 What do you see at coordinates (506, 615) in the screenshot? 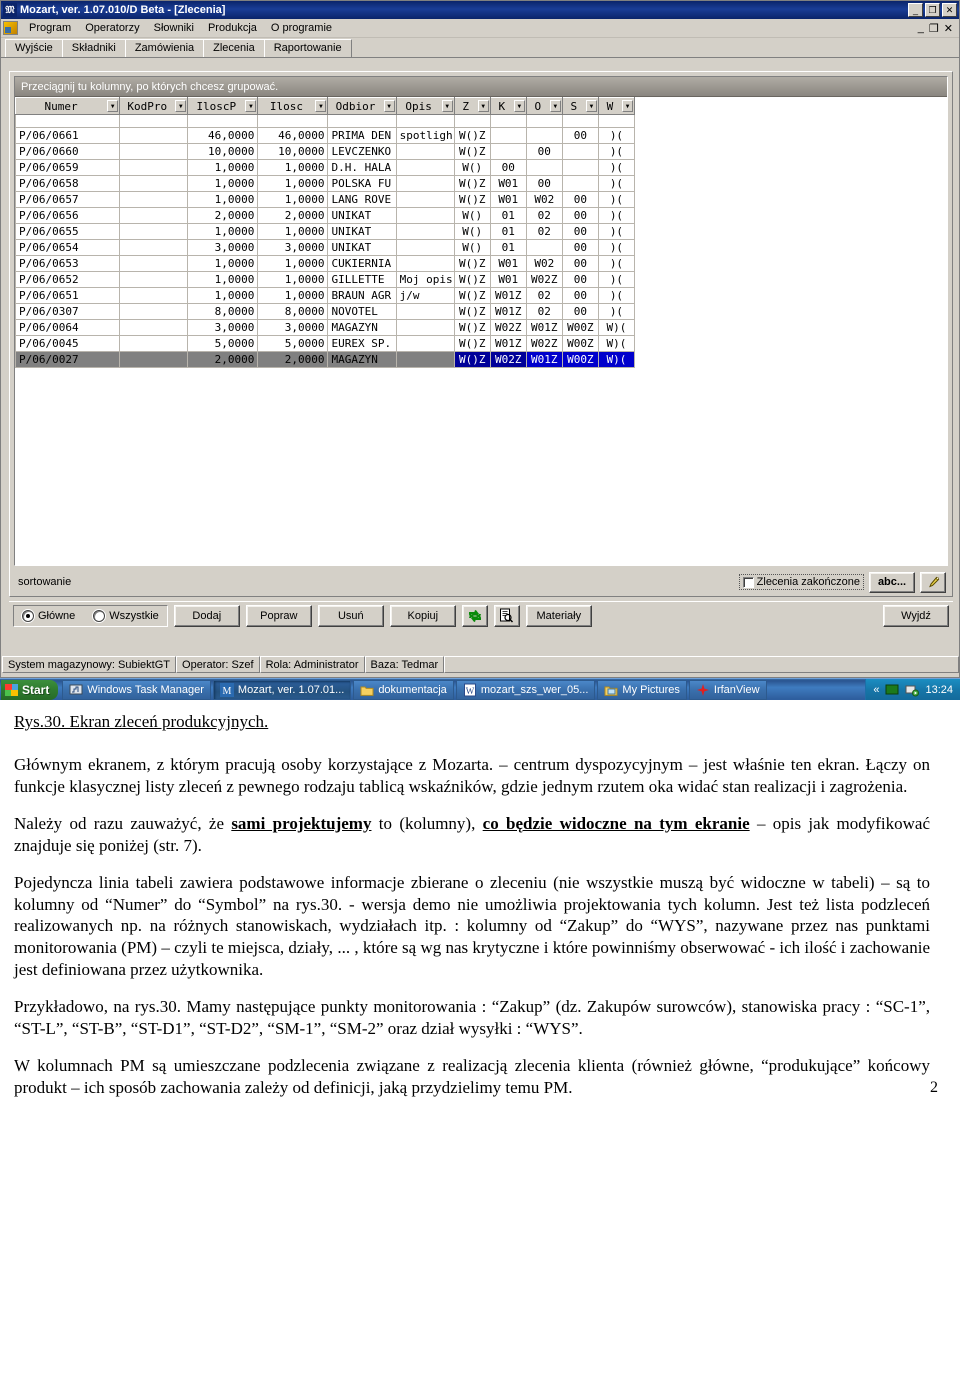
I see `print-preview-icon` at bounding box center [506, 615].